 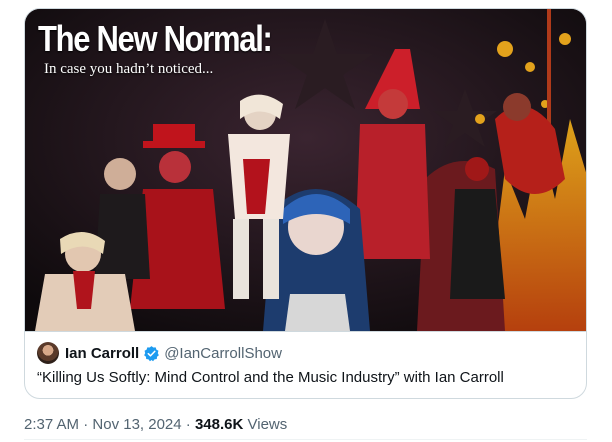 What do you see at coordinates (48, 353) in the screenshot?
I see `avatar` at bounding box center [48, 353].